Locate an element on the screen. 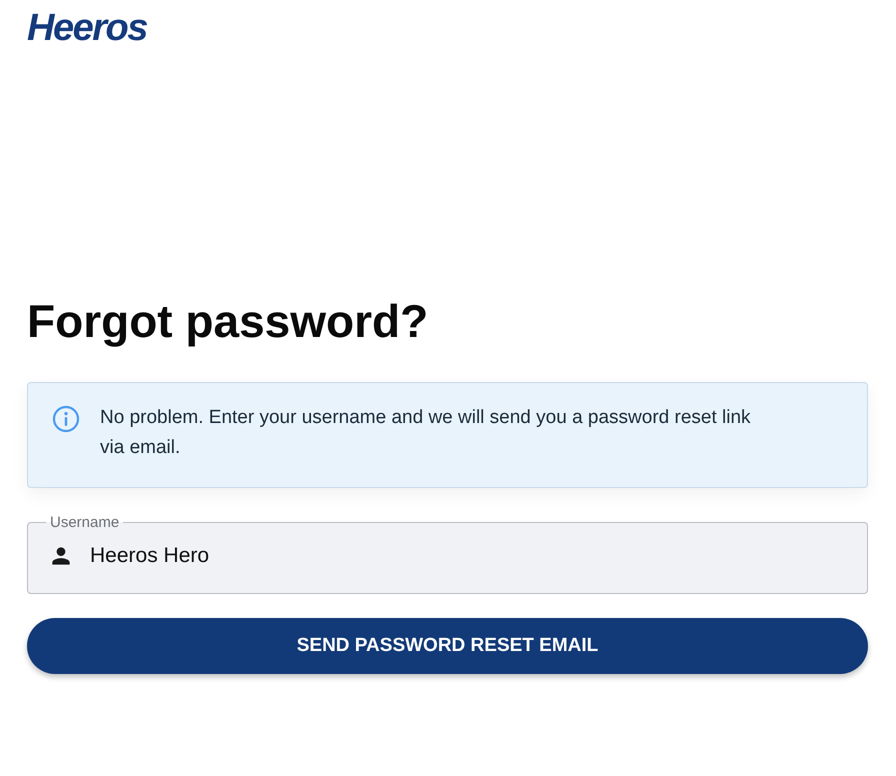 This screenshot has width=896, height=776. field-value: Heeros Hero is located at coordinates (150, 556).